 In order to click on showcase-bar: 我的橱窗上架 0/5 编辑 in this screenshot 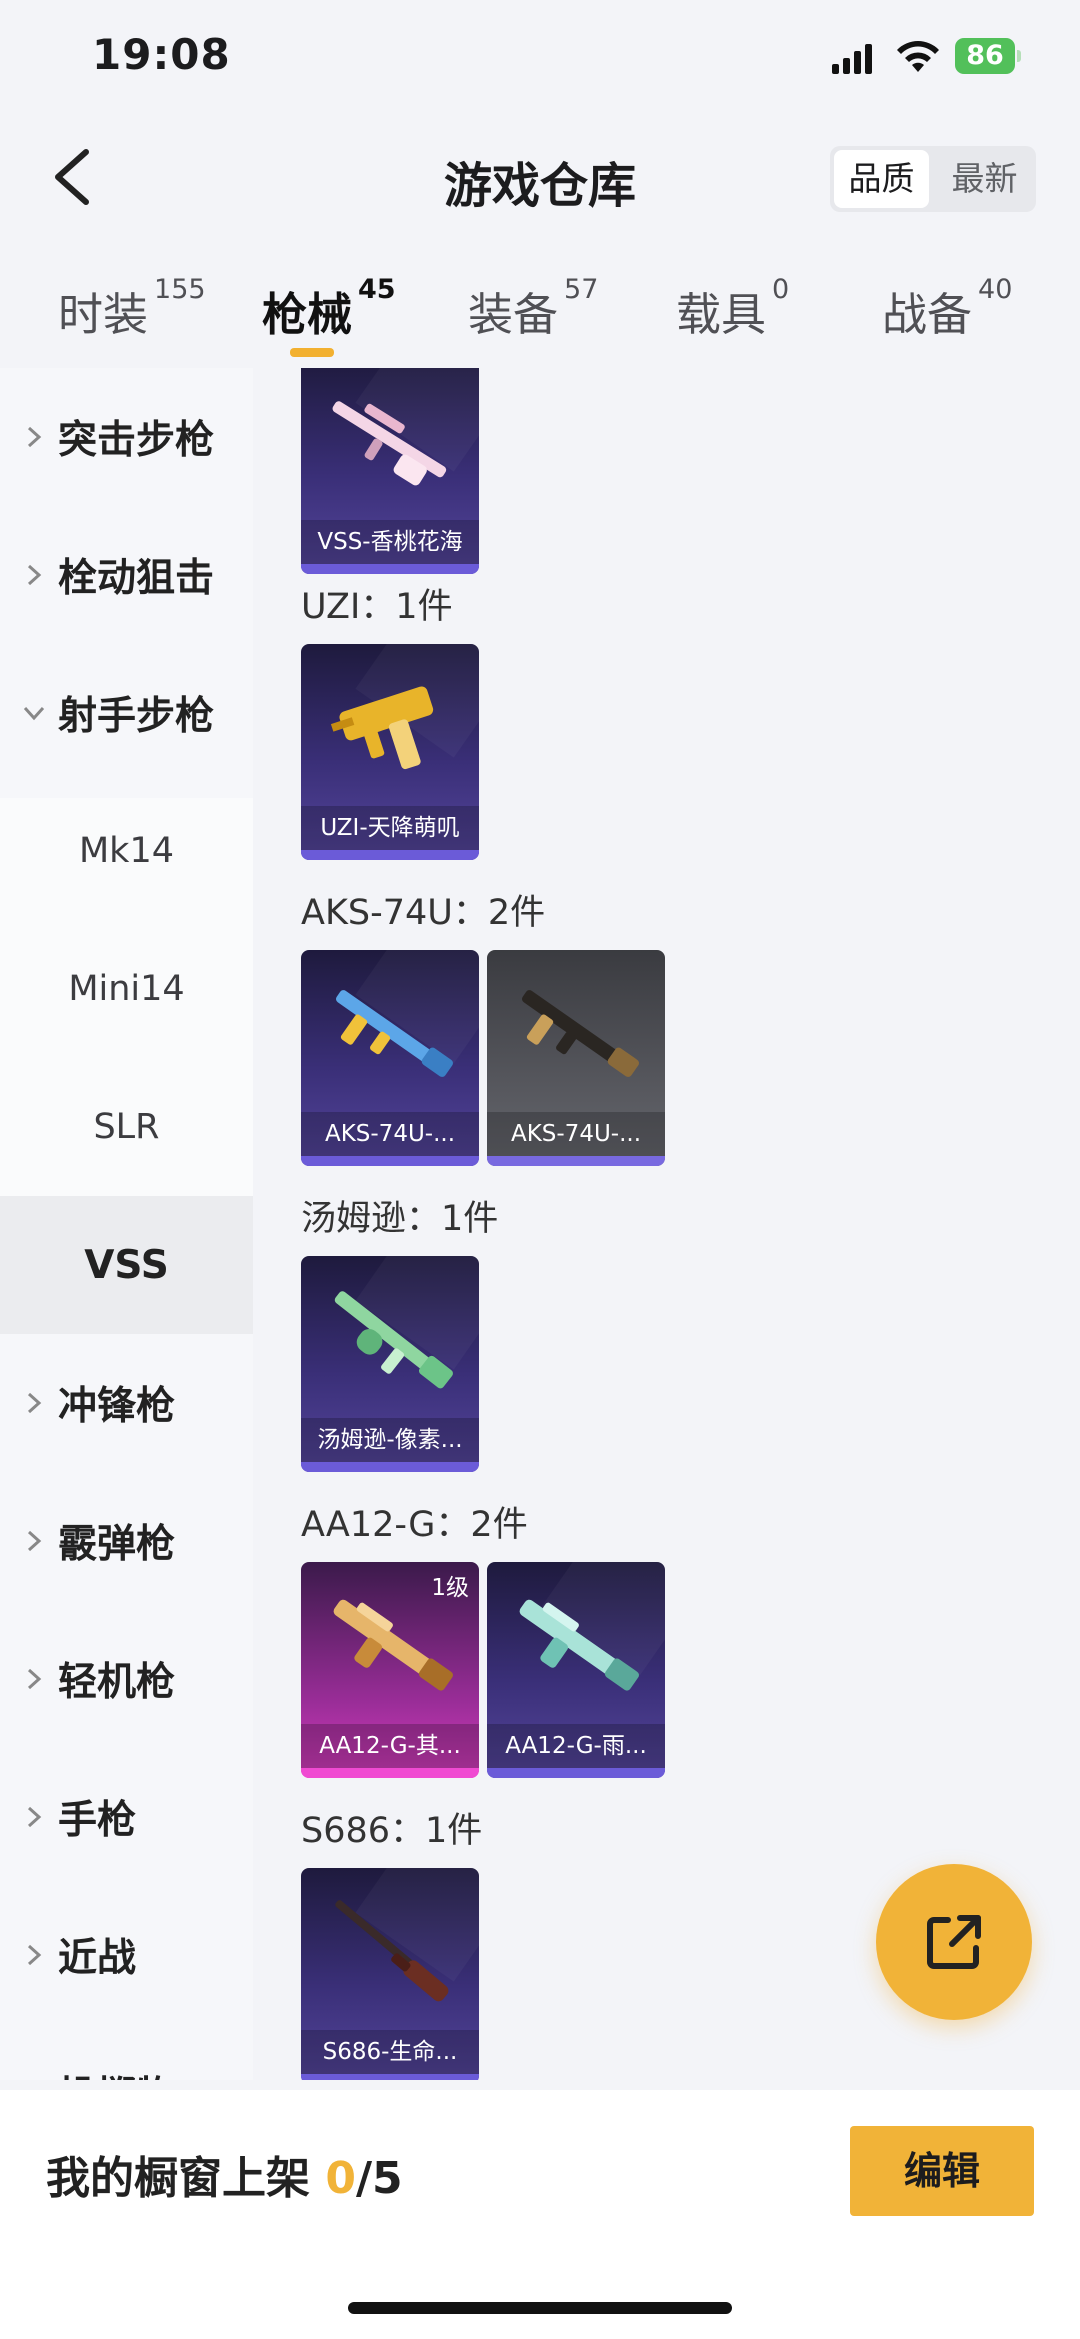, I will do `click(540, 2214)`.